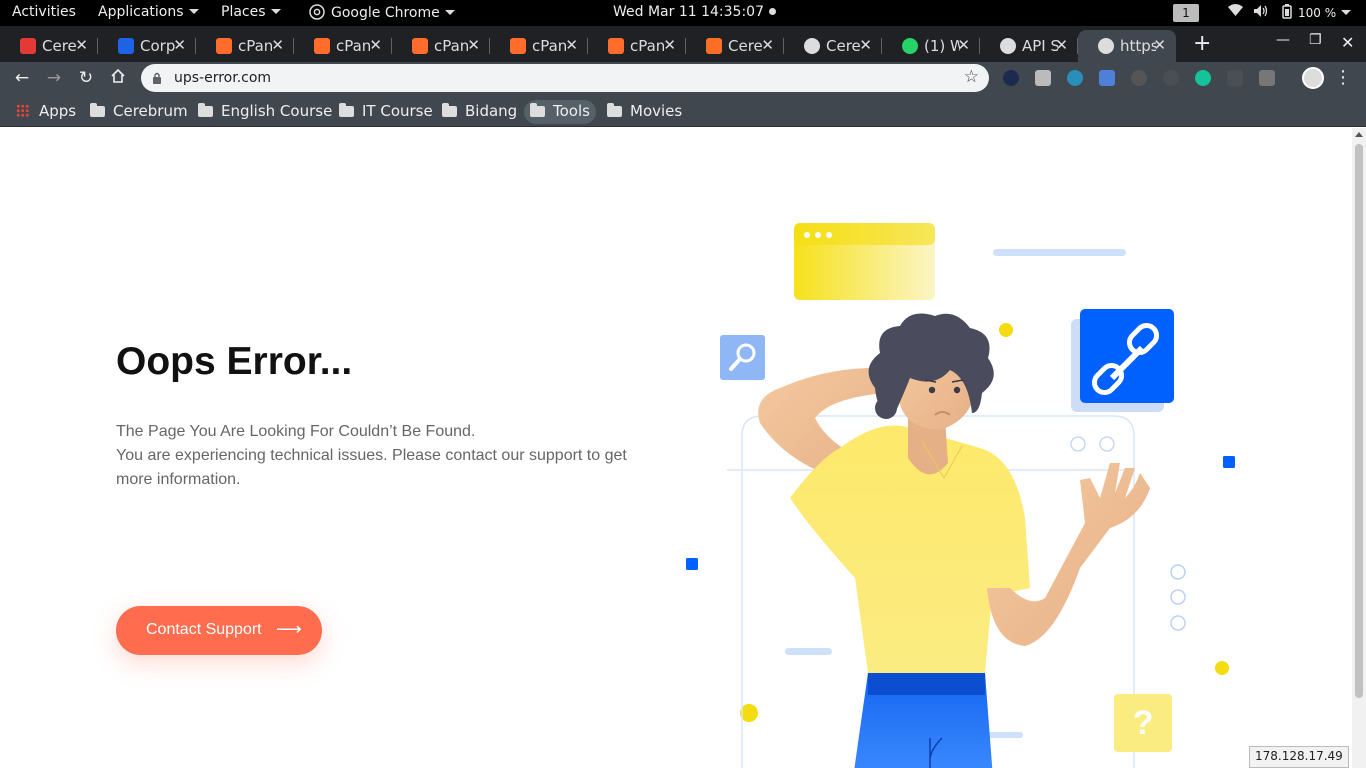  Describe the element at coordinates (714, 46) in the screenshot. I see `gitlab-icon` at that location.